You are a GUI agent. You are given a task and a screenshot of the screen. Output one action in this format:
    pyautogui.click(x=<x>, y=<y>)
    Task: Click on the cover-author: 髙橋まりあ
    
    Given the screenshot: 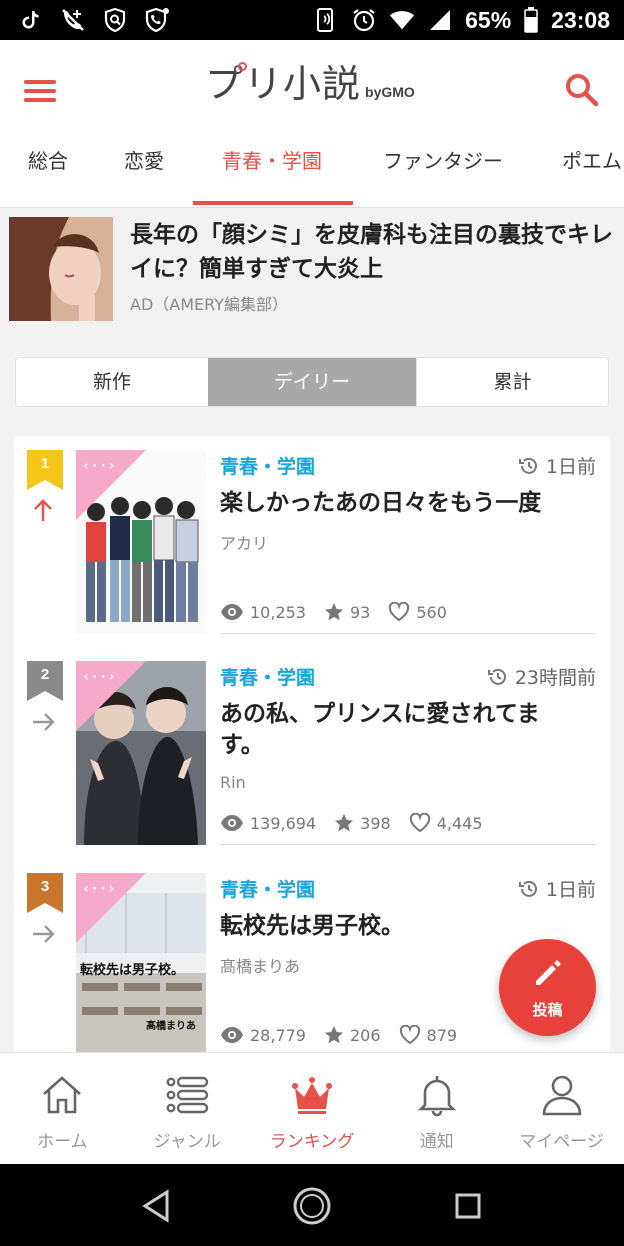 What is the action you would take?
    pyautogui.click(x=171, y=1026)
    